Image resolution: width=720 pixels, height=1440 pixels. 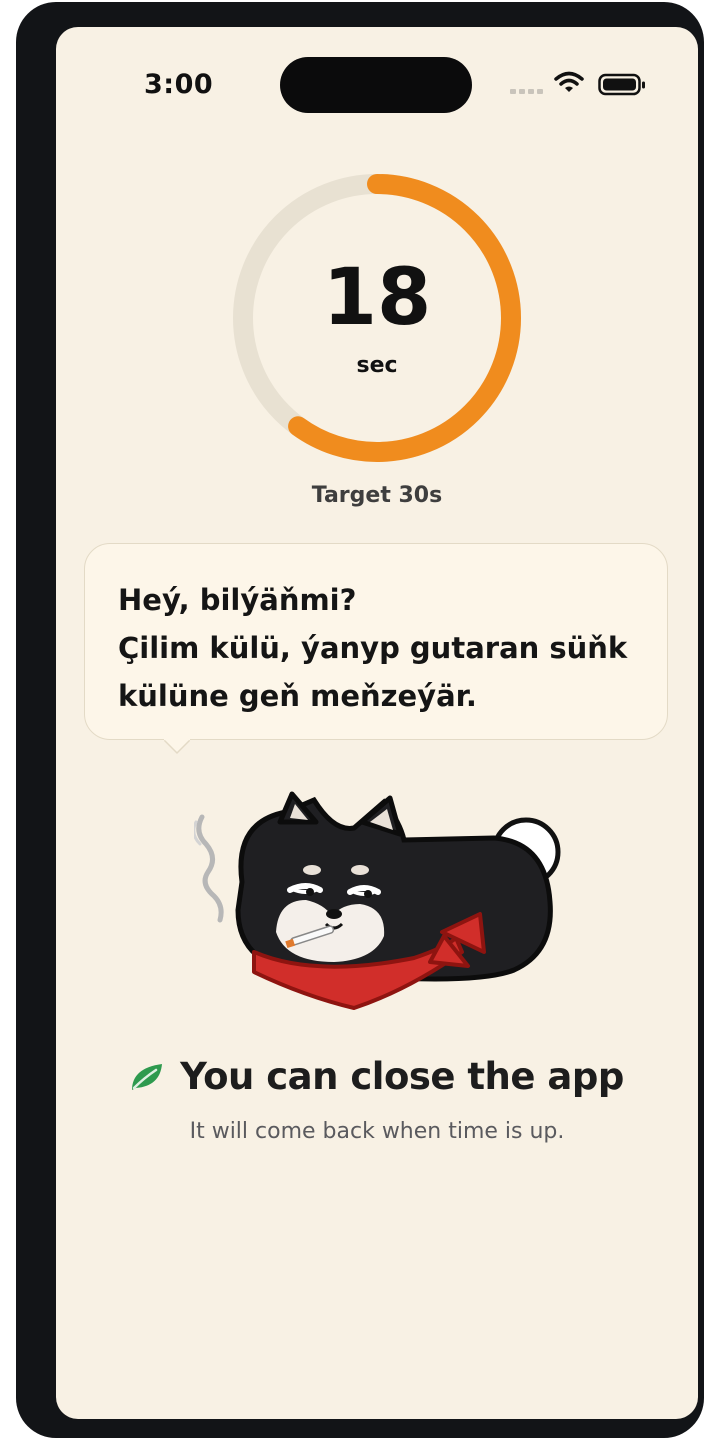 What do you see at coordinates (297, 696) in the screenshot?
I see `speech-line: külüne geň meňzeýär.` at bounding box center [297, 696].